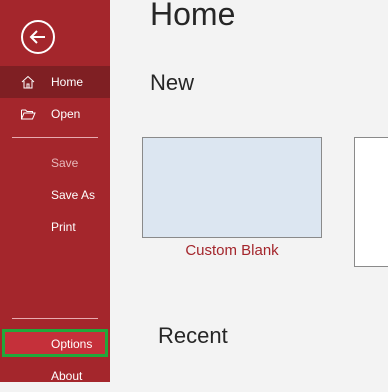  I want to click on sidebar-item-save-as: Save As, so click(55, 195).